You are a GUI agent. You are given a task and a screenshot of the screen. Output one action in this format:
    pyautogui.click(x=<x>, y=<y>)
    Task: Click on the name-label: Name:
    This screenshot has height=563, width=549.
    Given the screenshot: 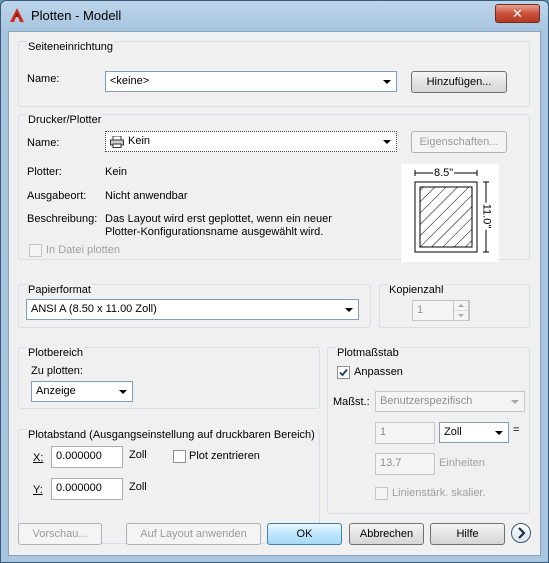 What is the action you would take?
    pyautogui.click(x=43, y=79)
    